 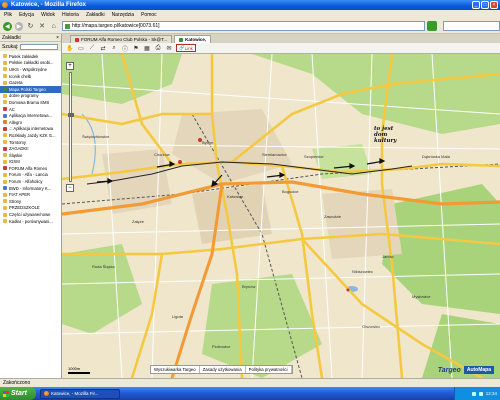 I want to click on firefox-icon, so click(x=5, y=5).